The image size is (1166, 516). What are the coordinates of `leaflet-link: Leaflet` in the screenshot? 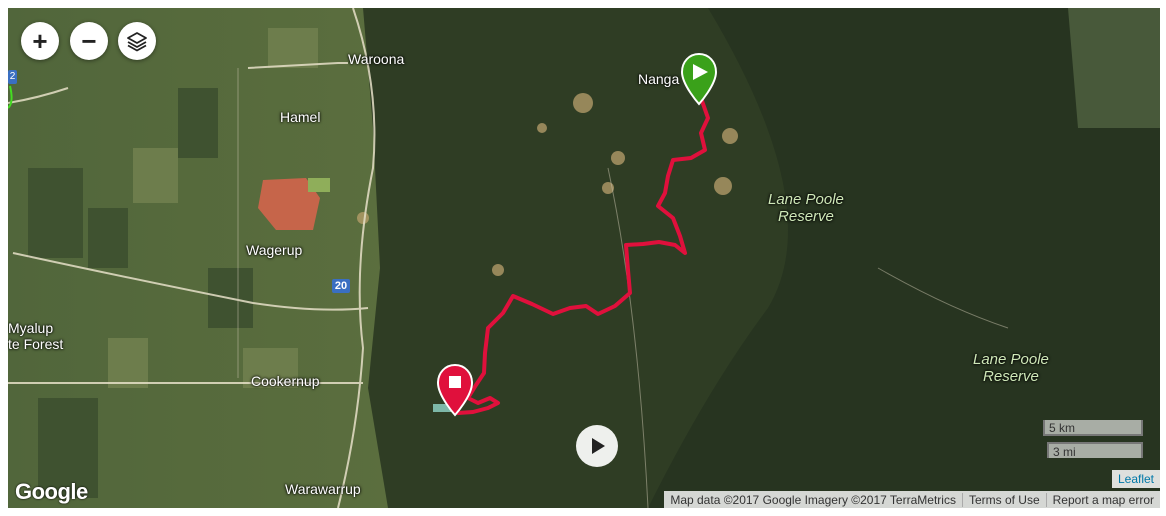 It's located at (1135, 479).